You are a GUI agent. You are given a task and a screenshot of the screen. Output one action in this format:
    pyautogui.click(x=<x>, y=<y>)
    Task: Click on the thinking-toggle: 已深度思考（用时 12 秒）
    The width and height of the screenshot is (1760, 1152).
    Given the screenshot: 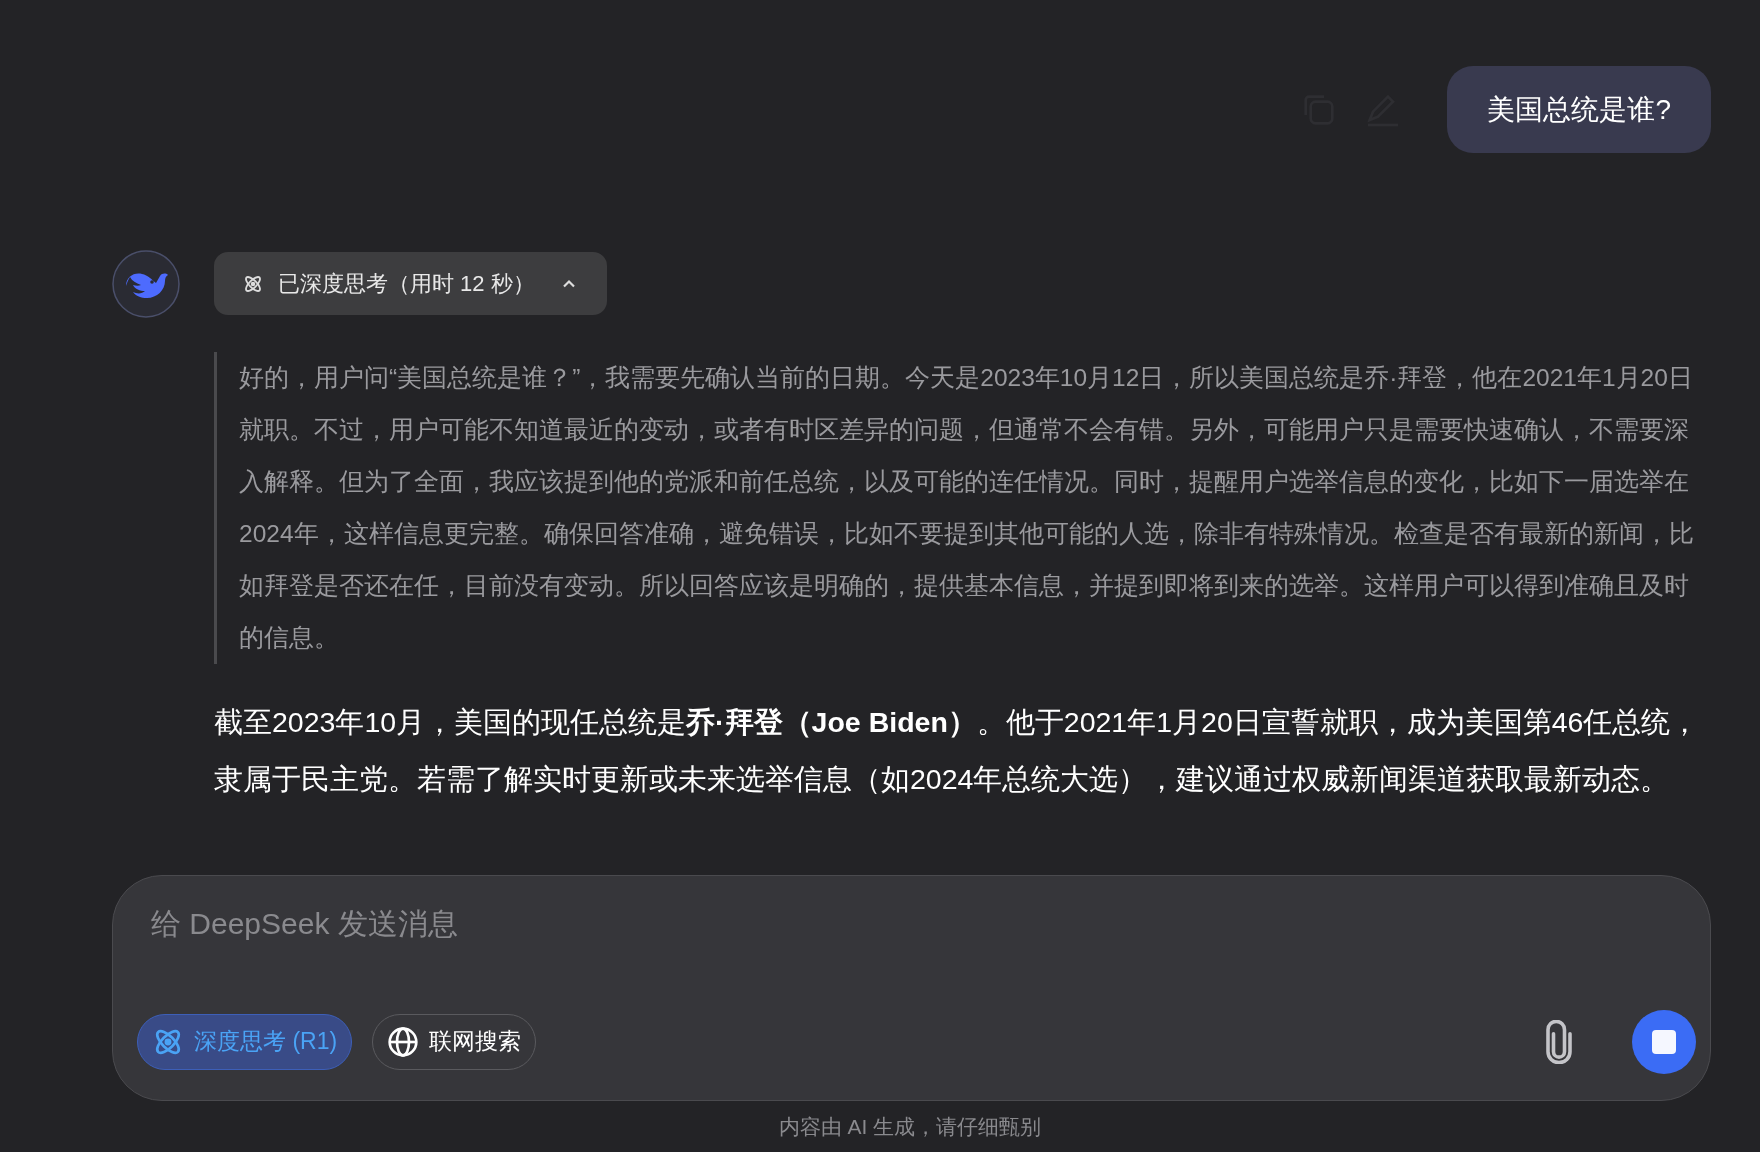 What is the action you would take?
    pyautogui.click(x=410, y=283)
    